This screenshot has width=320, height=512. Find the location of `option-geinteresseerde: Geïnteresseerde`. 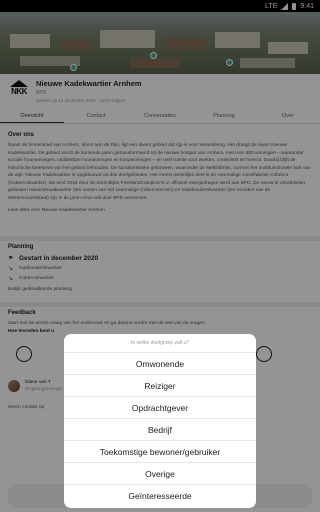

option-geinteresseerde: Geïnteresseerde is located at coordinates (160, 495).